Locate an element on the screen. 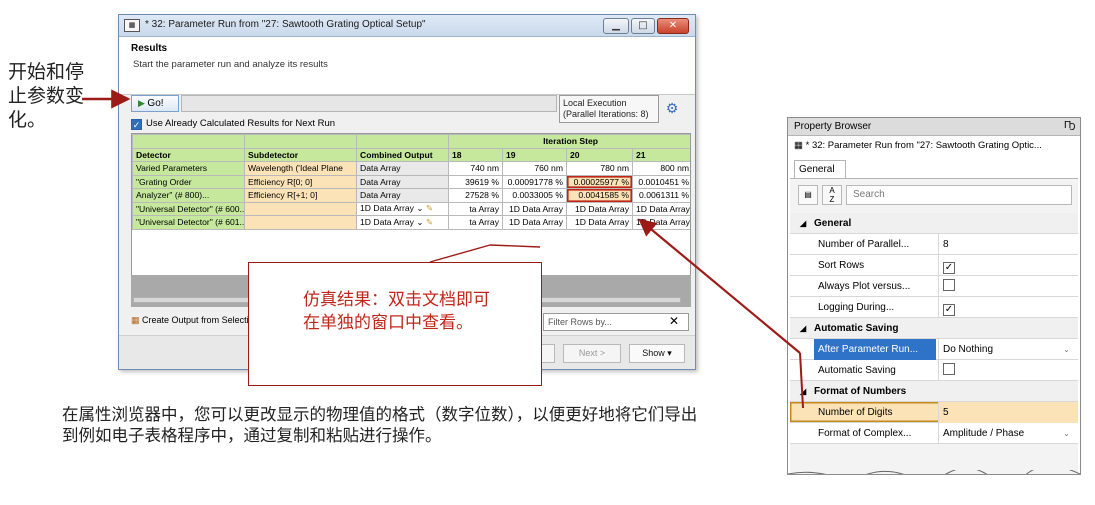 The height and width of the screenshot is (505, 1095). arrow-to-highlighted-cells is located at coordinates (719, 286).